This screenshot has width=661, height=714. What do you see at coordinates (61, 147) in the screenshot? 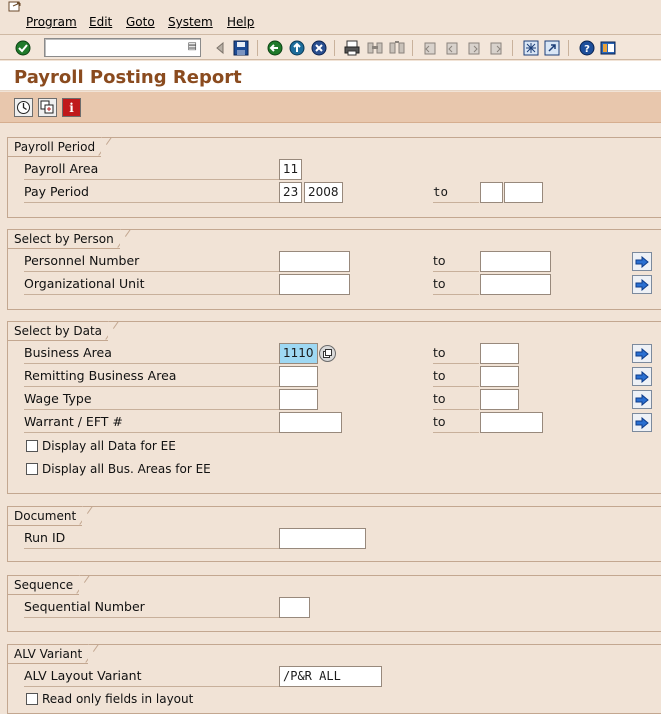
I see `payroll-period-title: Payroll Period` at bounding box center [61, 147].